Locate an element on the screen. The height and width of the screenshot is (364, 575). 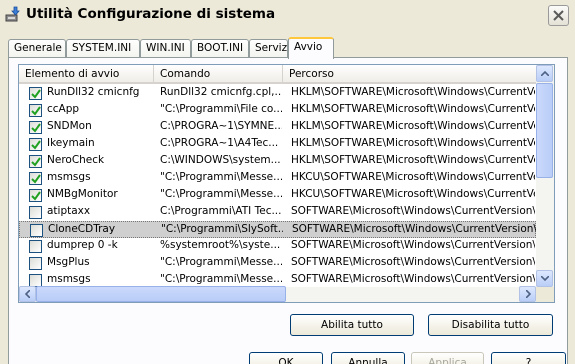
tab-generale: Generale is located at coordinates (37, 48).